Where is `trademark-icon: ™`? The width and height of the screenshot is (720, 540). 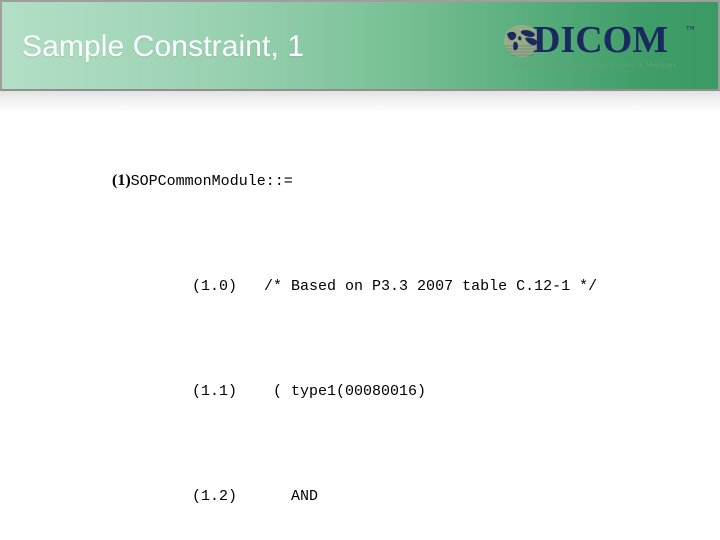
trademark-icon: ™ is located at coordinates (690, 29).